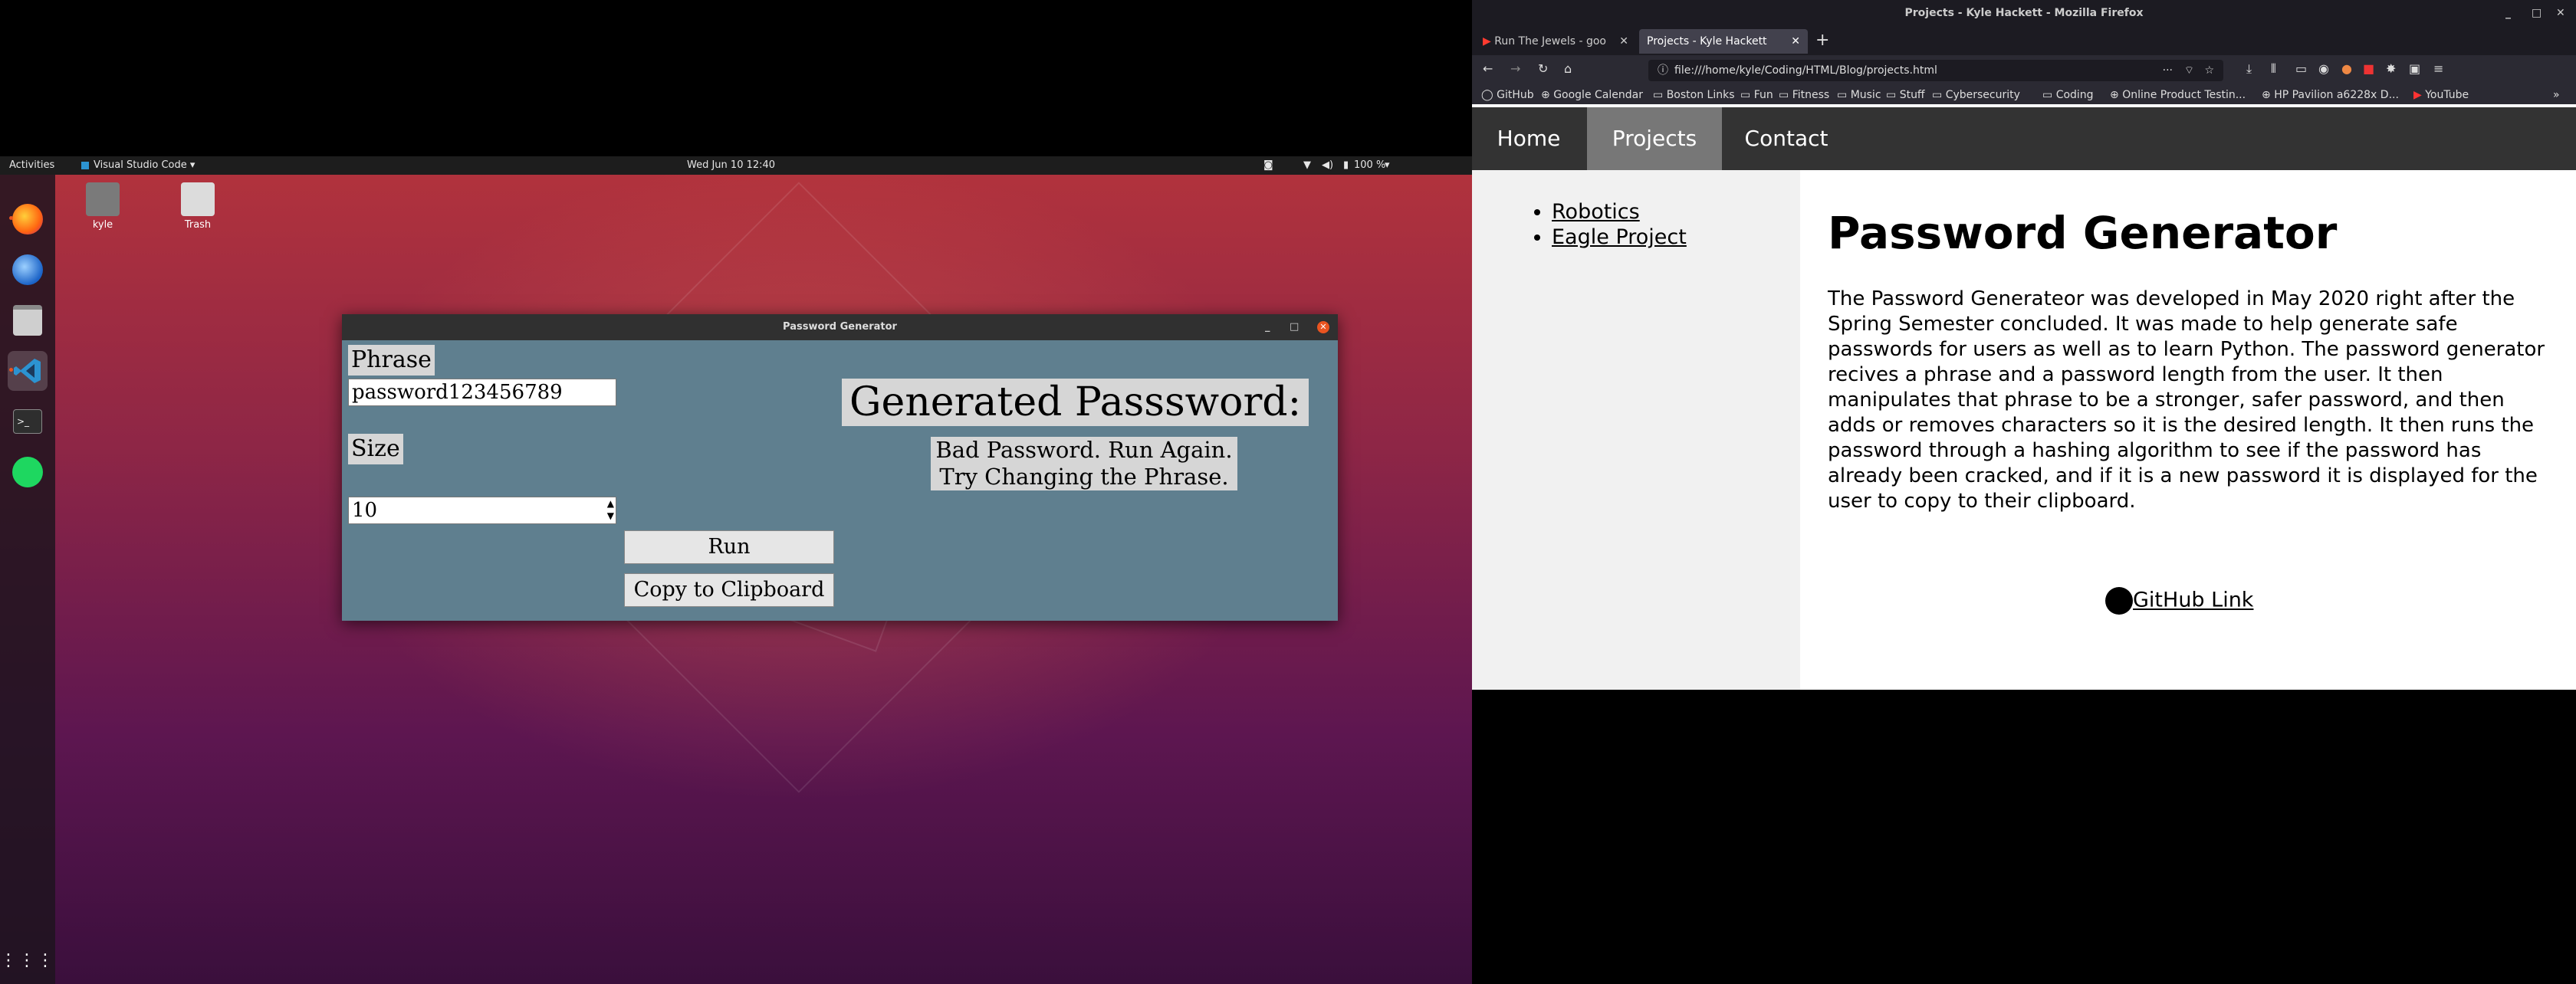 This screenshot has height=984, width=2576. Describe the element at coordinates (1596, 212) in the screenshot. I see `link-robotics: Robotics` at that location.